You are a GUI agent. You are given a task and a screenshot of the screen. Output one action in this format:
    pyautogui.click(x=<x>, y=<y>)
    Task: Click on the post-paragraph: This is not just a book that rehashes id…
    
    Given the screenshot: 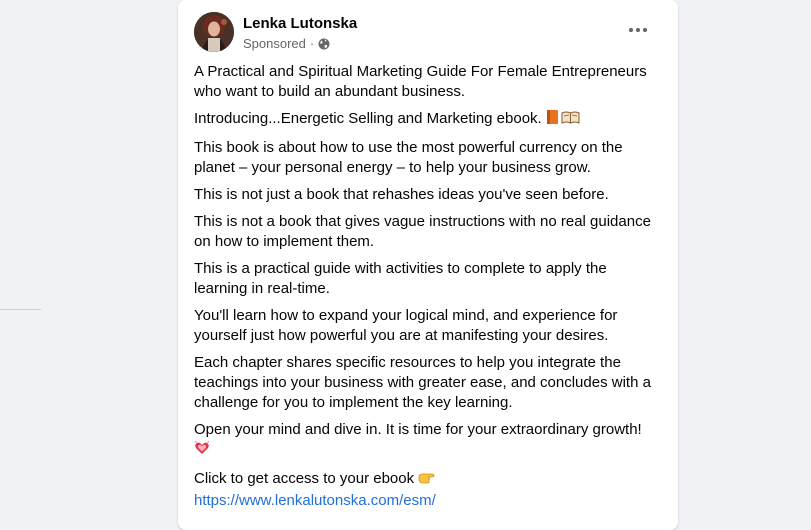 What is the action you would take?
    pyautogui.click(x=401, y=194)
    